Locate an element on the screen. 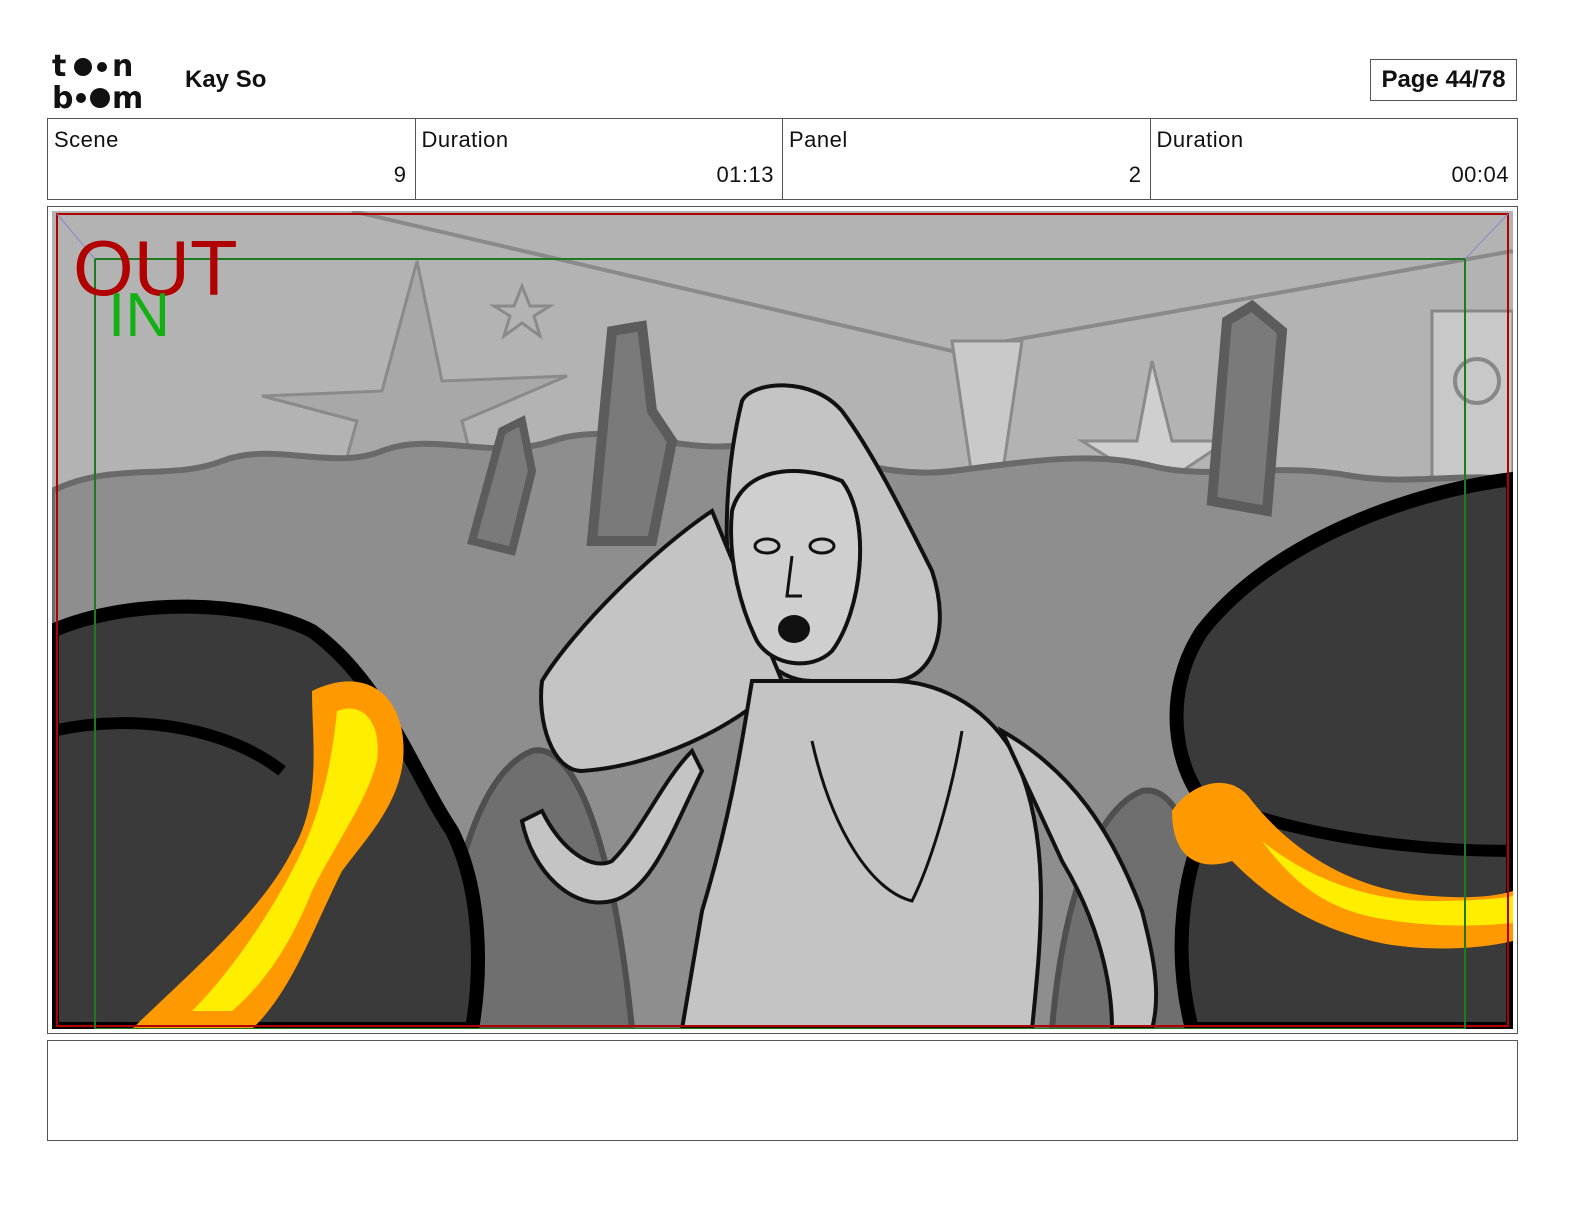 The image size is (1584, 1224). scene-label: Scene is located at coordinates (86, 139).